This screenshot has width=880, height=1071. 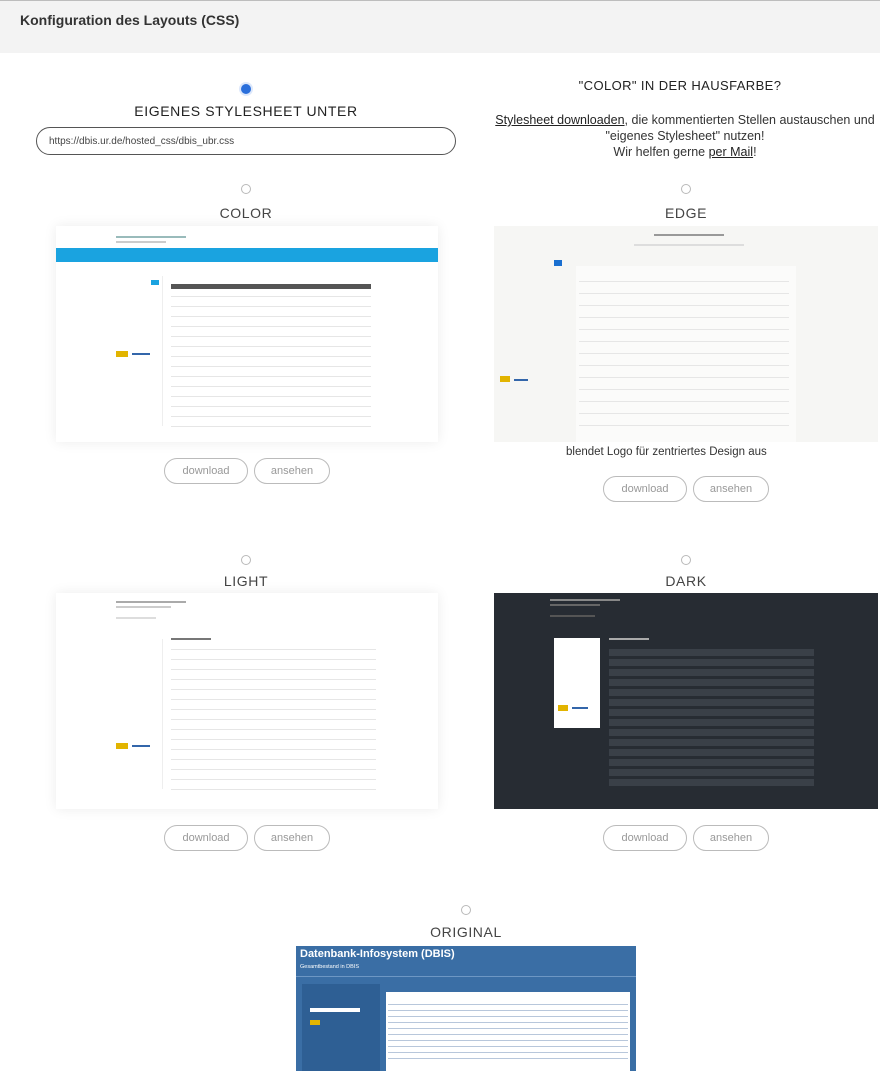 What do you see at coordinates (246, 189) in the screenshot?
I see `radio-color` at bounding box center [246, 189].